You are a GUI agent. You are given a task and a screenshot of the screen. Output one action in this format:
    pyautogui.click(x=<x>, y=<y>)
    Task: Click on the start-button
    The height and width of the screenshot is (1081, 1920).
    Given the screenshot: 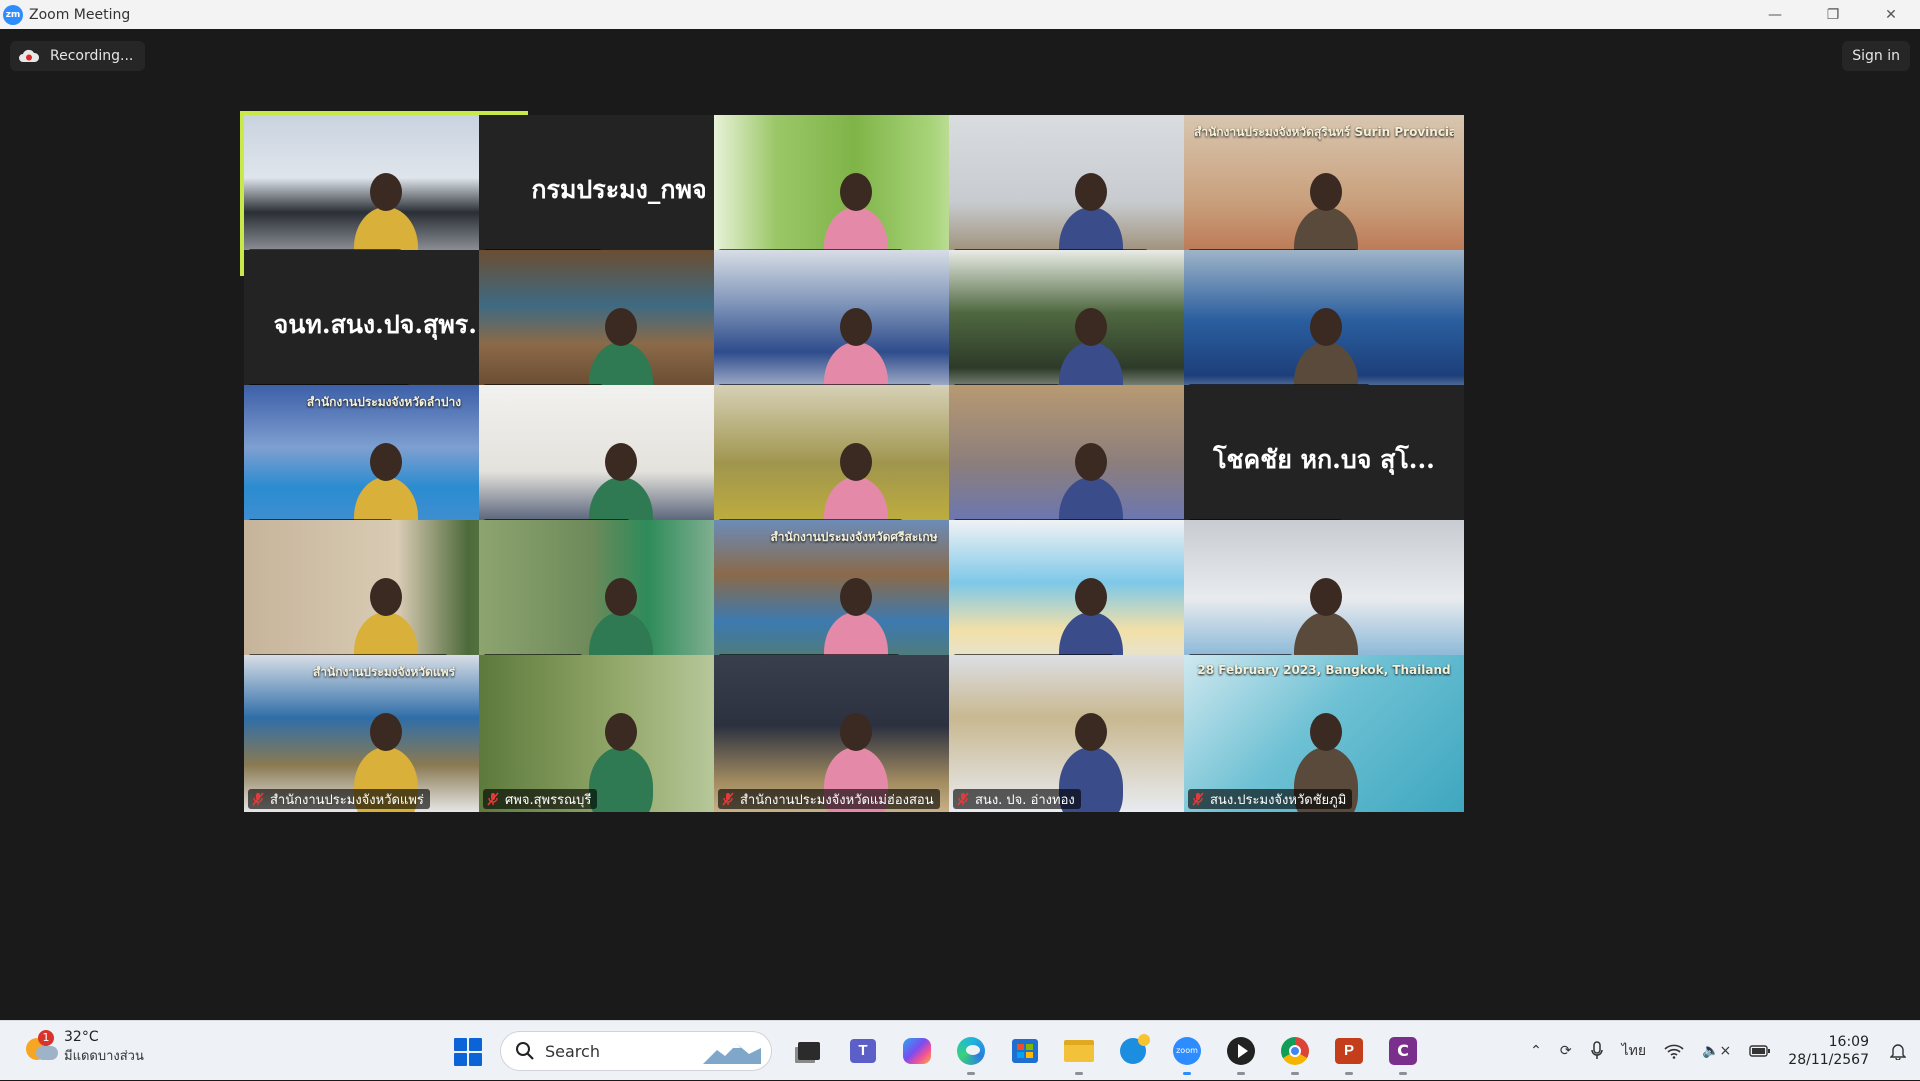 What is the action you would take?
    pyautogui.click(x=467, y=1051)
    